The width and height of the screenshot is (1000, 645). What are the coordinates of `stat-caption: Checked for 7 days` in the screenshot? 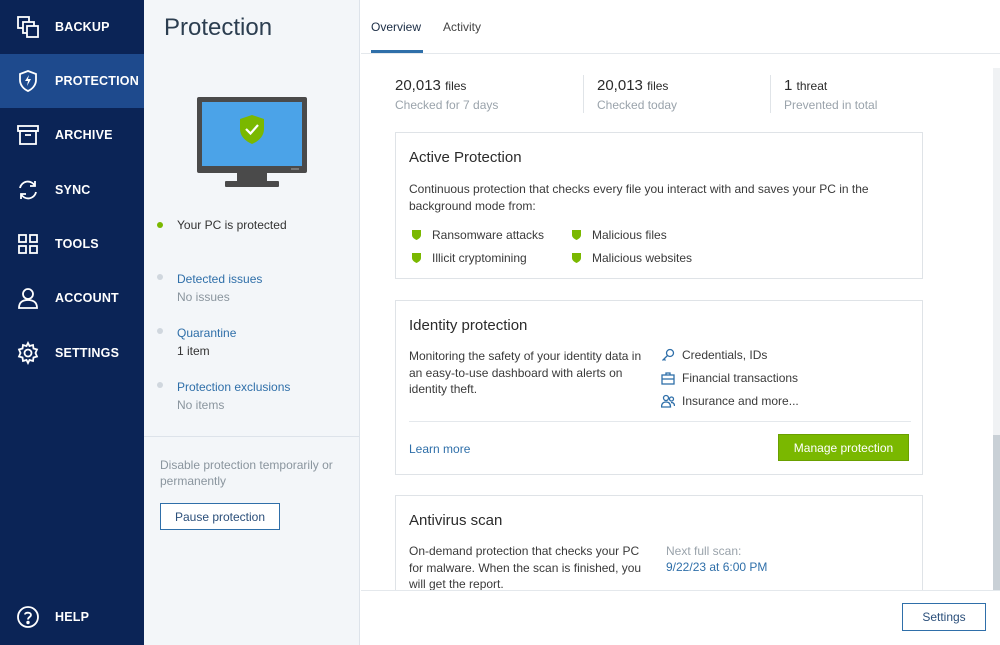 It's located at (447, 105).